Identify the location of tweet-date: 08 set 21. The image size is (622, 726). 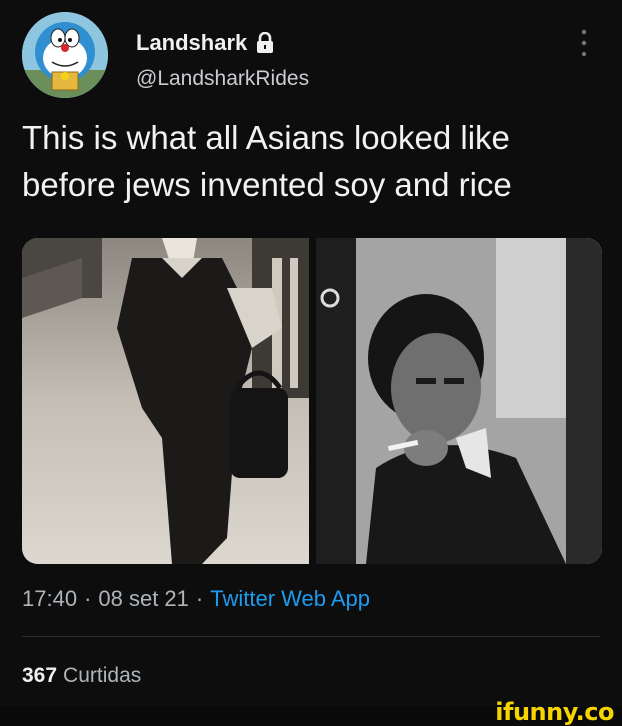
(143, 598).